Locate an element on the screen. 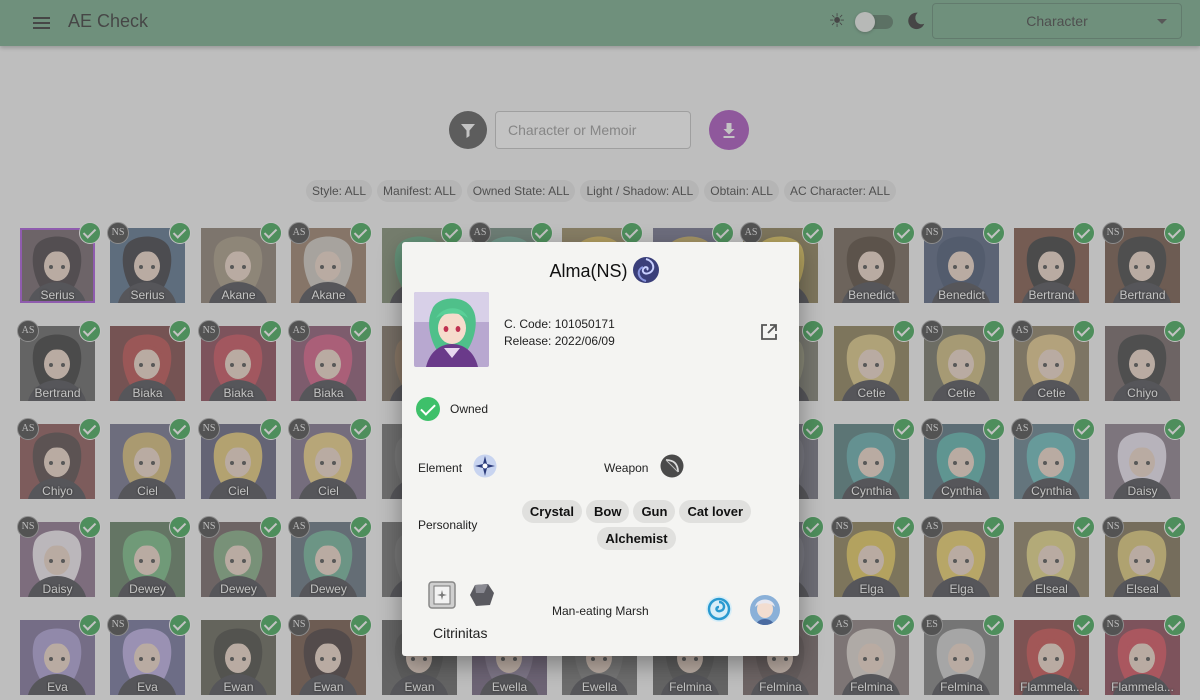  personality-tag: Bow is located at coordinates (607, 511).